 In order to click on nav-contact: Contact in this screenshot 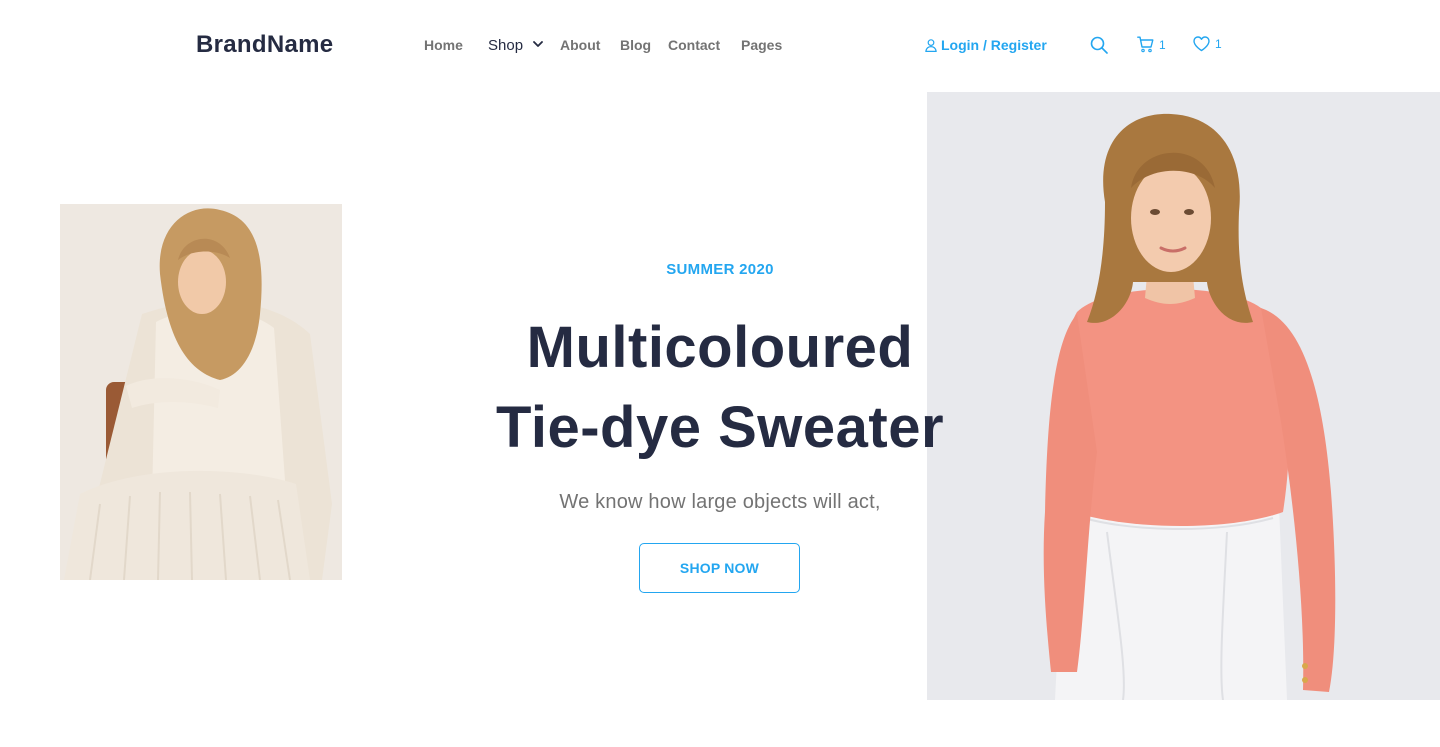, I will do `click(694, 45)`.